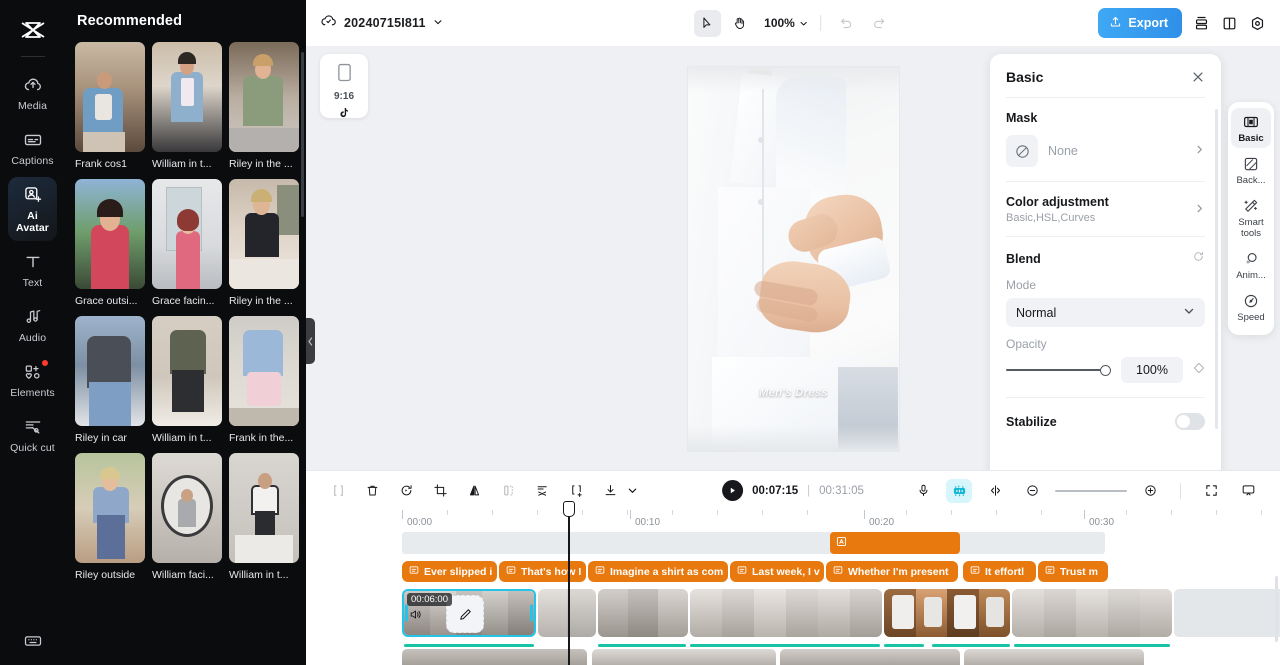 The width and height of the screenshot is (1280, 665). What do you see at coordinates (338, 491) in the screenshot?
I see `split-icon` at bounding box center [338, 491].